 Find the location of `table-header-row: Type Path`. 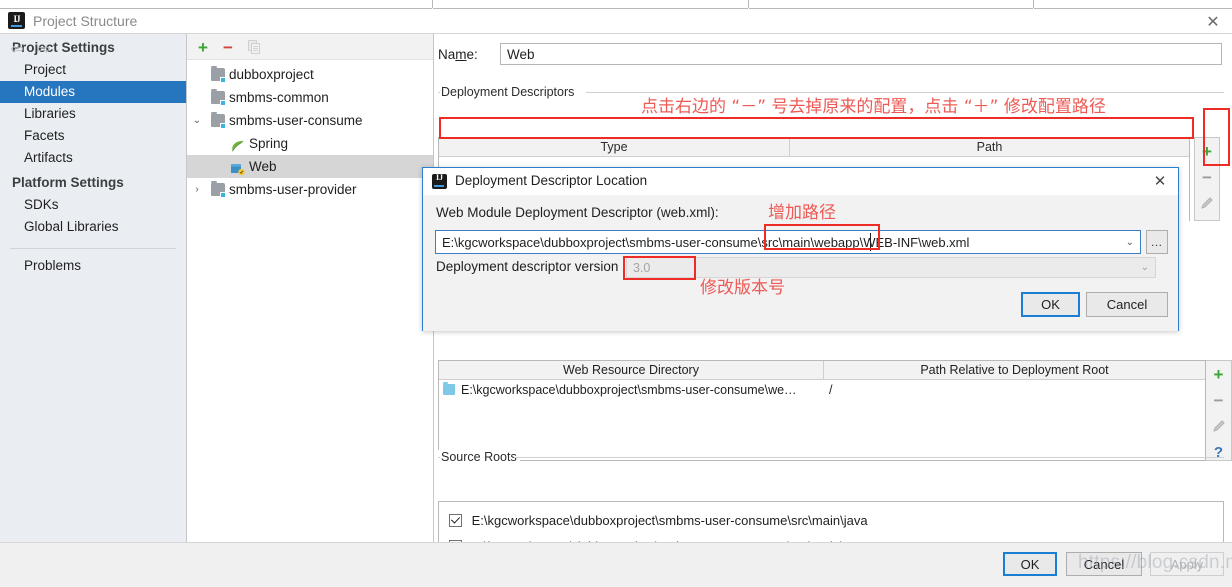

table-header-row: Type Path is located at coordinates (814, 147).